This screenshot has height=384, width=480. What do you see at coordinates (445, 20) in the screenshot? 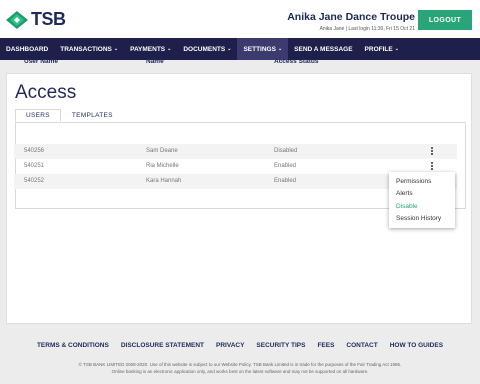
I see `logout-button: LOGOUT` at bounding box center [445, 20].